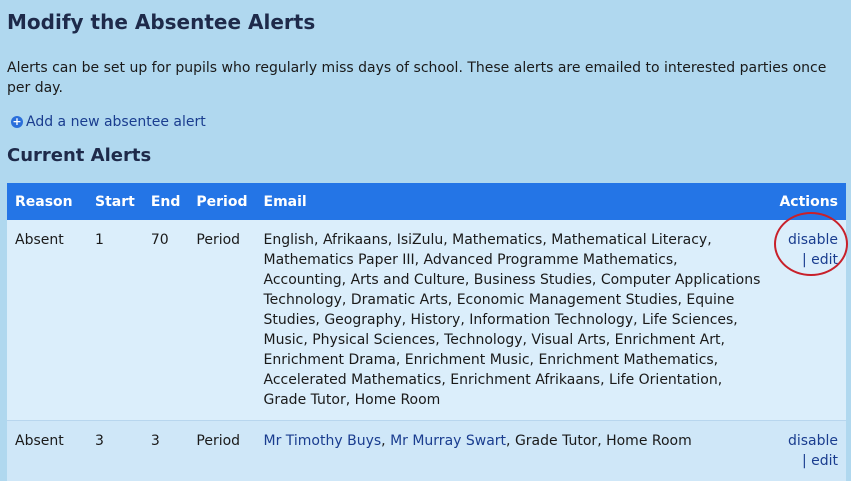  What do you see at coordinates (221, 201) in the screenshot?
I see `header-period: Period` at bounding box center [221, 201].